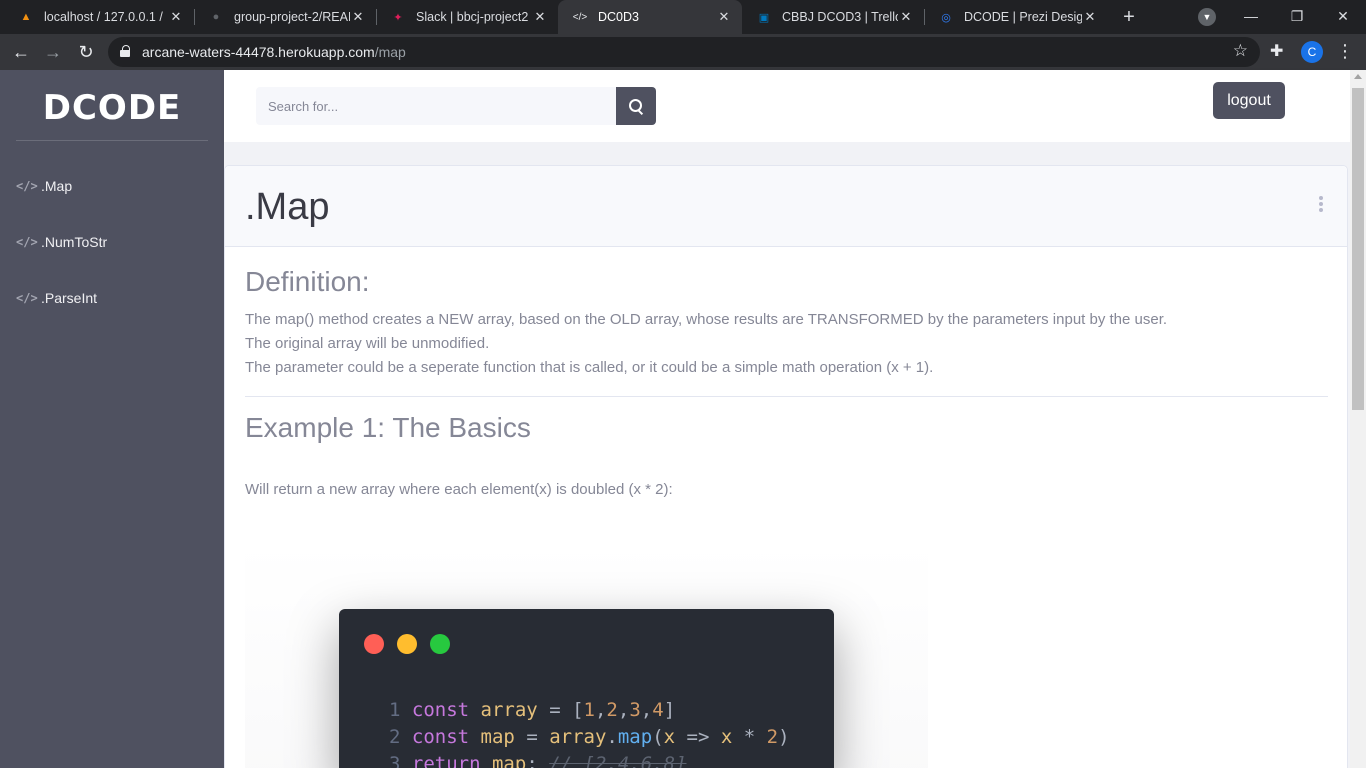 Image resolution: width=1366 pixels, height=768 pixels. Describe the element at coordinates (440, 644) in the screenshot. I see `maximize-dot-icon` at that location.